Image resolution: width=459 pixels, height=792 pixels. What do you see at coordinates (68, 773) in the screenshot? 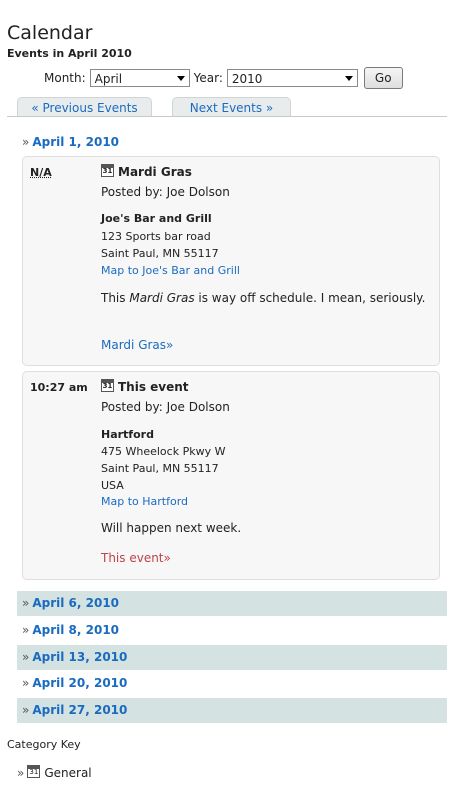
I see `category-label: General` at bounding box center [68, 773].